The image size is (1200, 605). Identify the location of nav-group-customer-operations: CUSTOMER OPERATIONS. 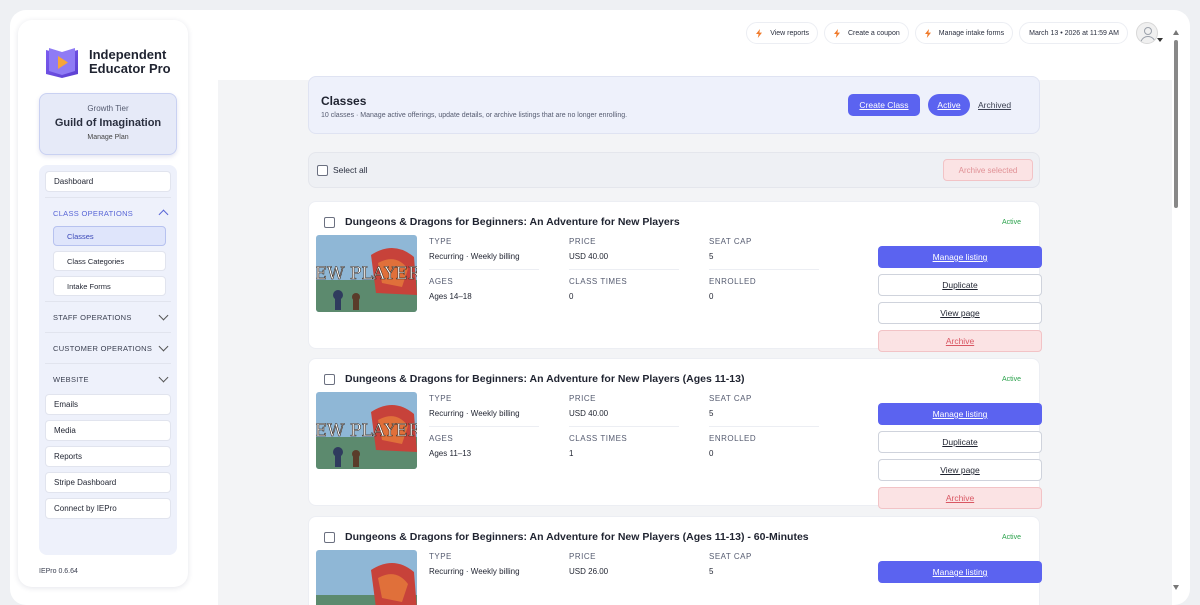
(108, 347).